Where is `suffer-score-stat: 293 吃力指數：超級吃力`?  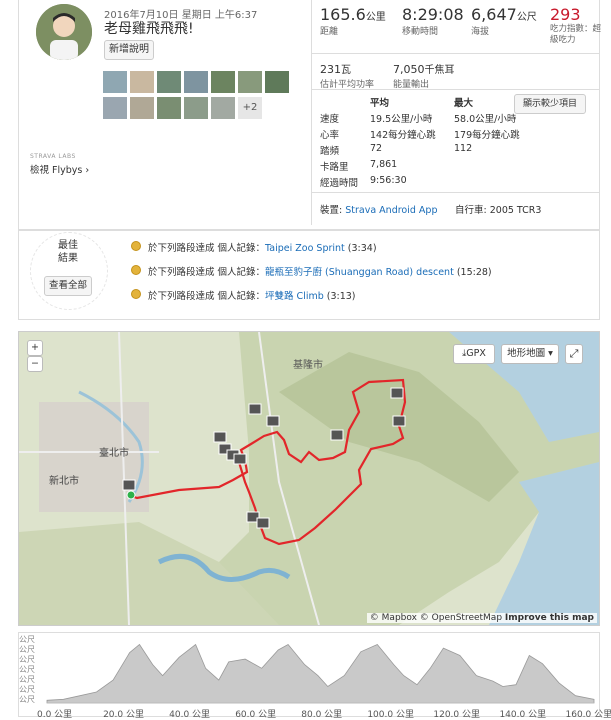 suffer-score-stat: 293 吃力指數：超級吃力 is located at coordinates (580, 25).